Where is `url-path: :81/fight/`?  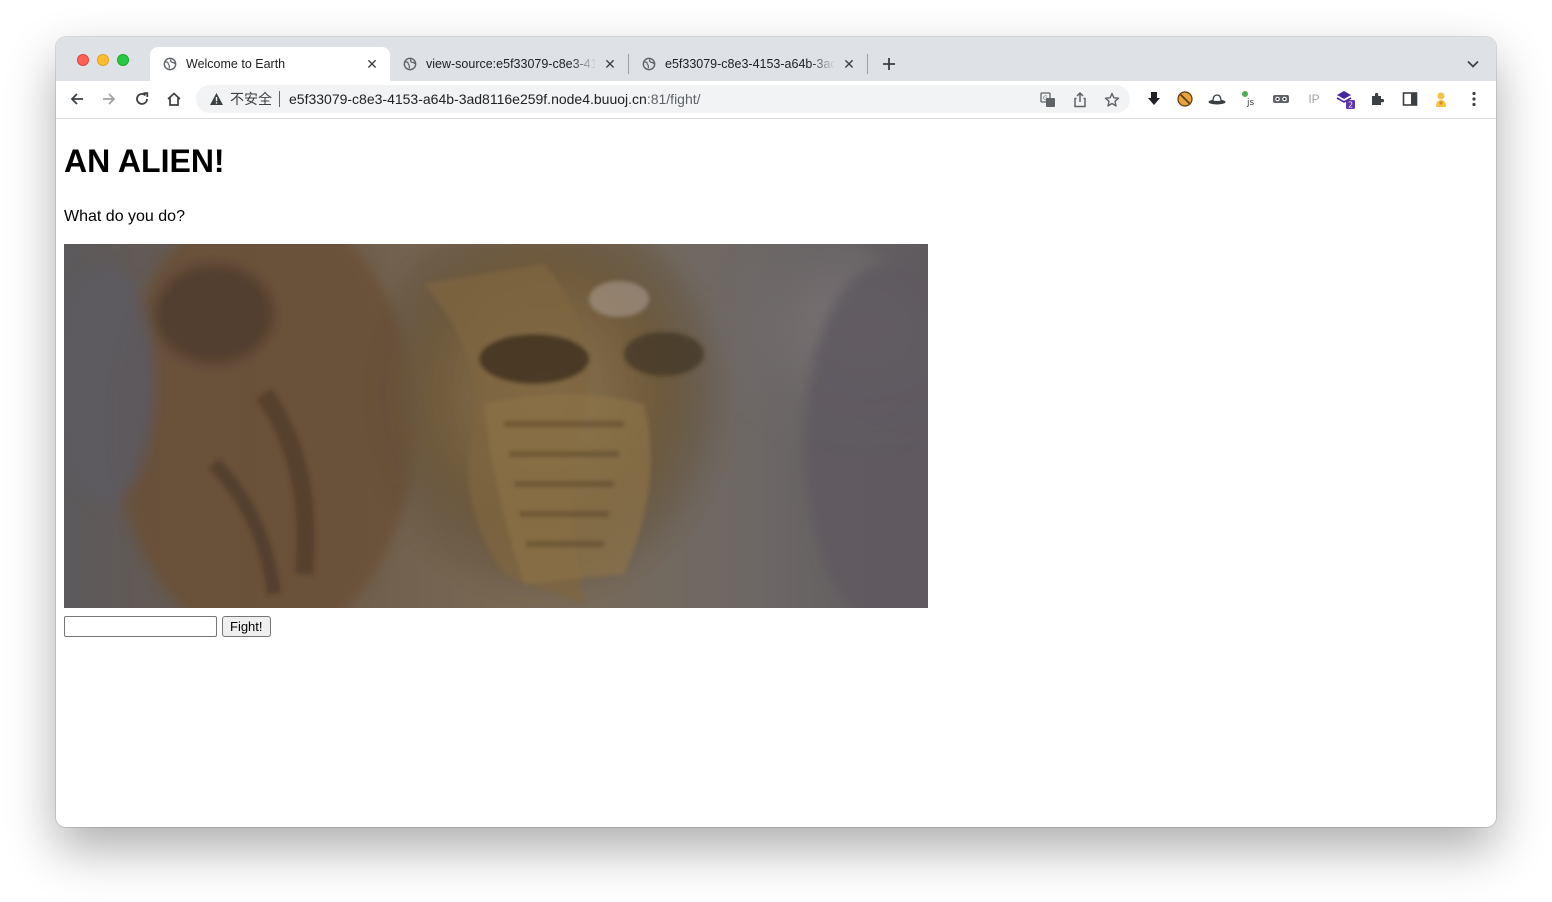 url-path: :81/fight/ is located at coordinates (673, 99).